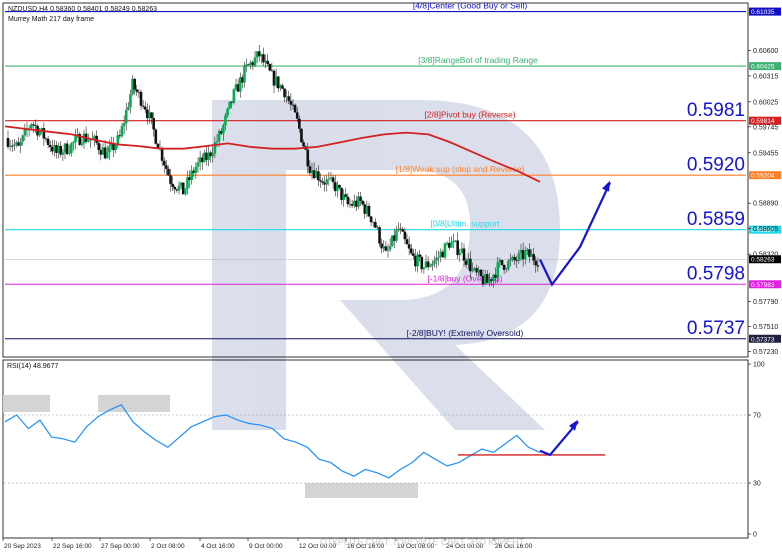  What do you see at coordinates (716, 274) in the screenshot?
I see `big-level-label: 0.5798` at bounding box center [716, 274].